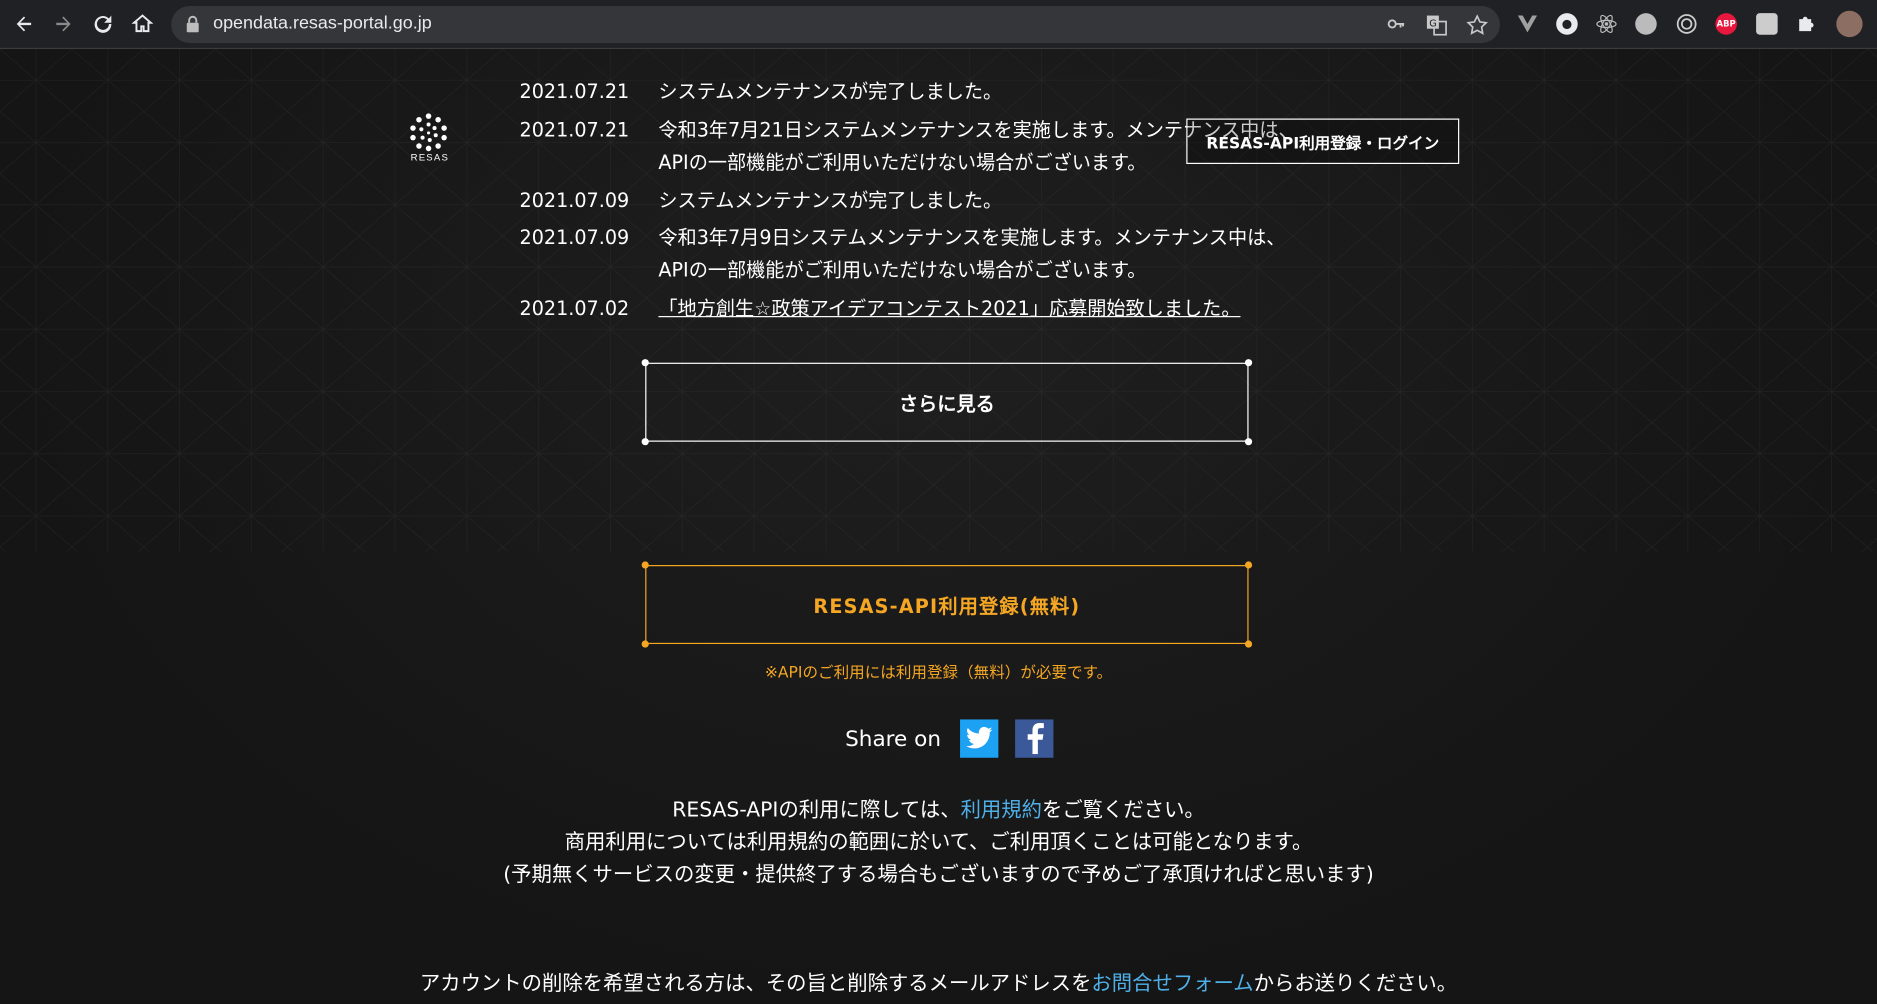 This screenshot has width=1877, height=1004. I want to click on share-label: Share on, so click(893, 739).